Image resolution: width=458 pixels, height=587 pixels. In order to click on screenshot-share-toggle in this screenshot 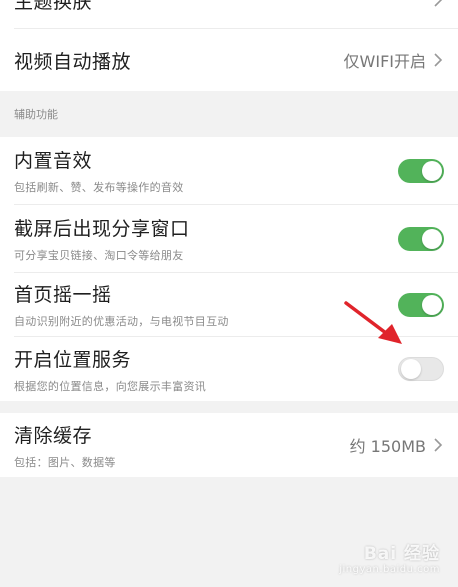, I will do `click(421, 238)`.